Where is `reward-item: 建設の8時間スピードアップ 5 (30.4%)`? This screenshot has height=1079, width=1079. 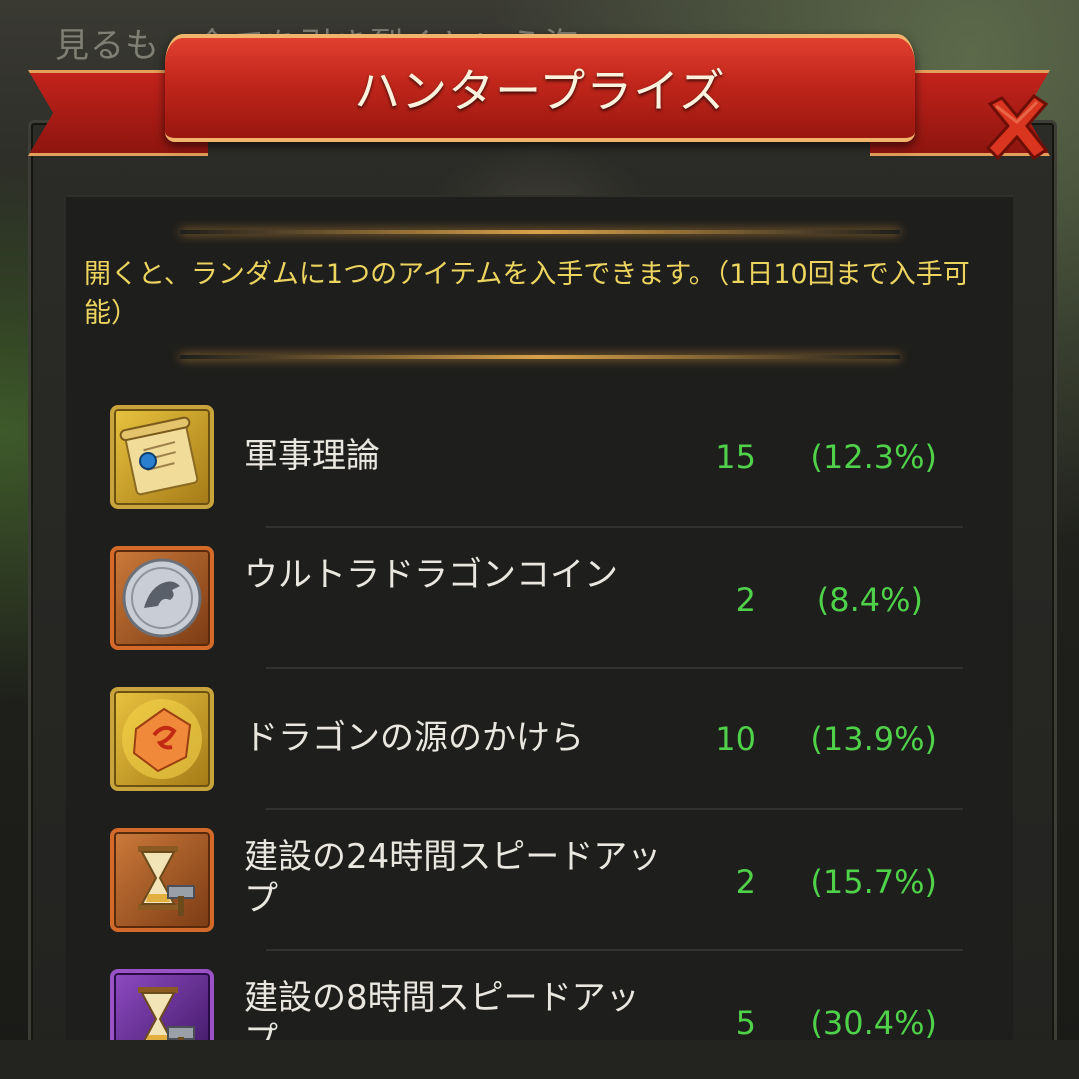 reward-item: 建設の8時間スピードアップ 5 (30.4%) is located at coordinates (539, 995).